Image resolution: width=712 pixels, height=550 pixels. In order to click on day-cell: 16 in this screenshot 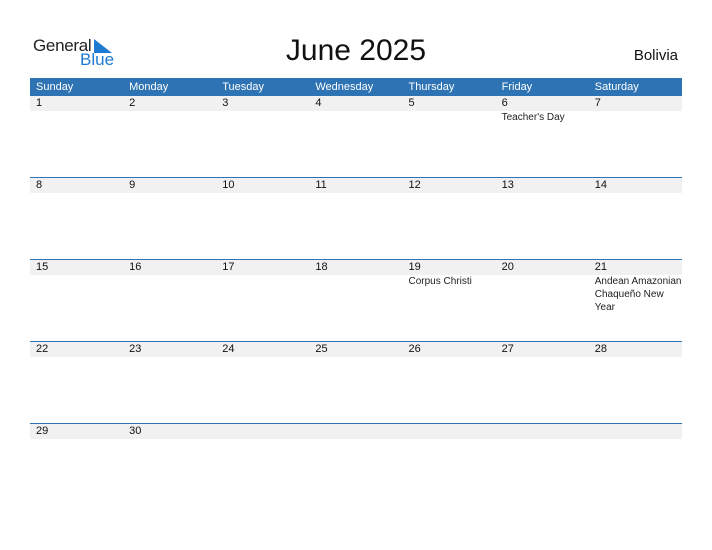, I will do `click(169, 287)`.